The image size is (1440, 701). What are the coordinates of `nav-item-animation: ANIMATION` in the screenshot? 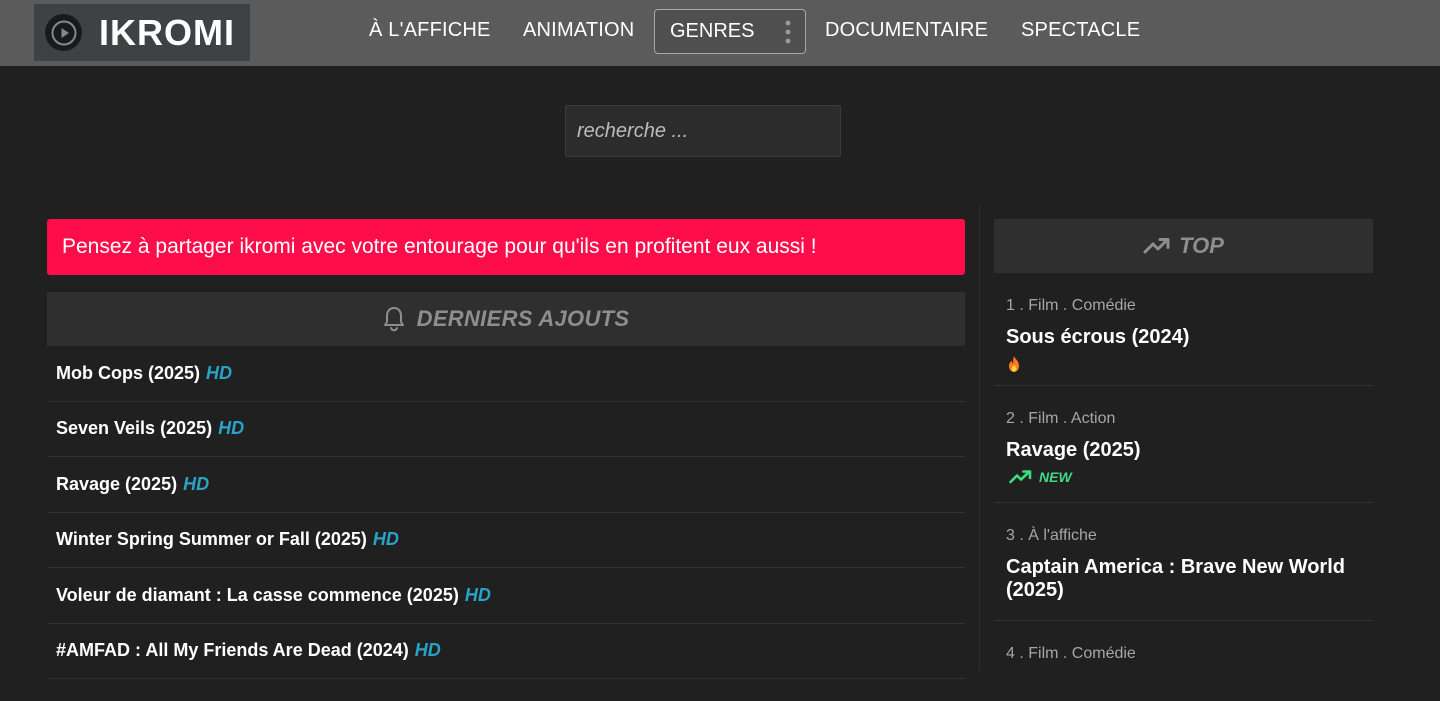 It's located at (578, 30).